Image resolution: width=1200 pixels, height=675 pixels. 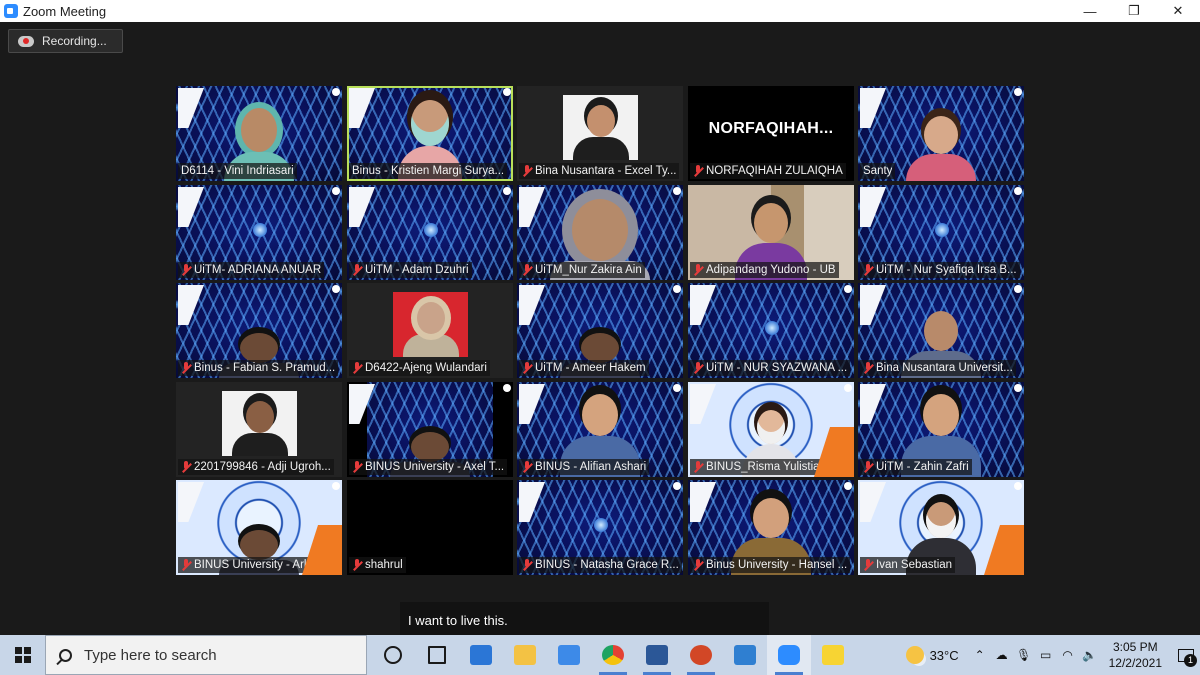 What do you see at coordinates (745, 655) in the screenshot?
I see `photos-taskbar-button` at bounding box center [745, 655].